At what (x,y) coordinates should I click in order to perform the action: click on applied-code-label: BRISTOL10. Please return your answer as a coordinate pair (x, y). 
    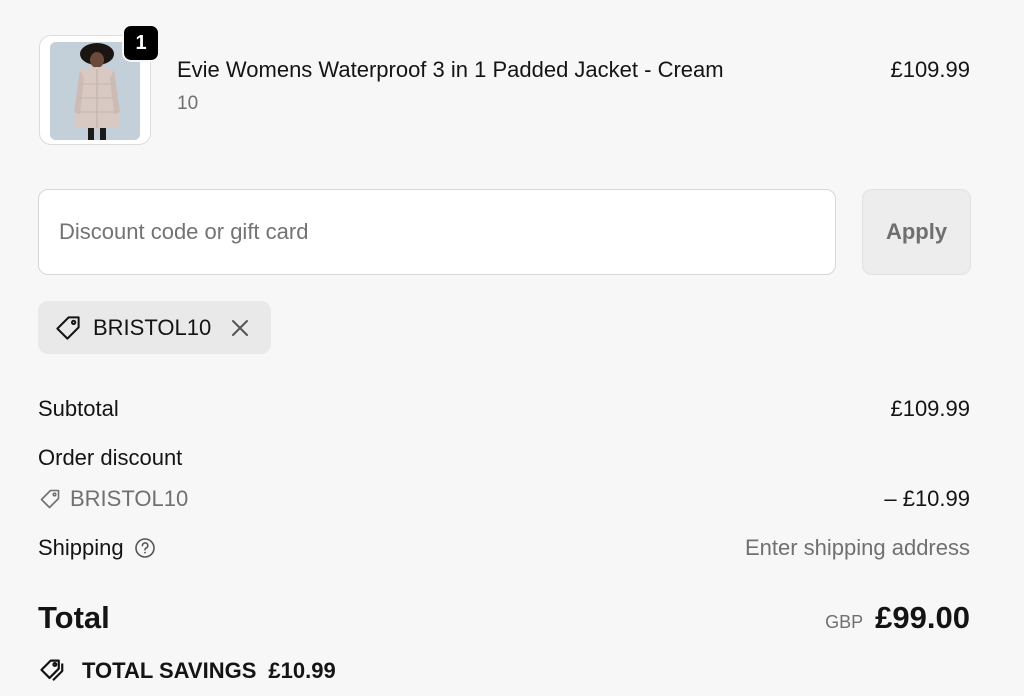
    Looking at the image, I should click on (152, 327).